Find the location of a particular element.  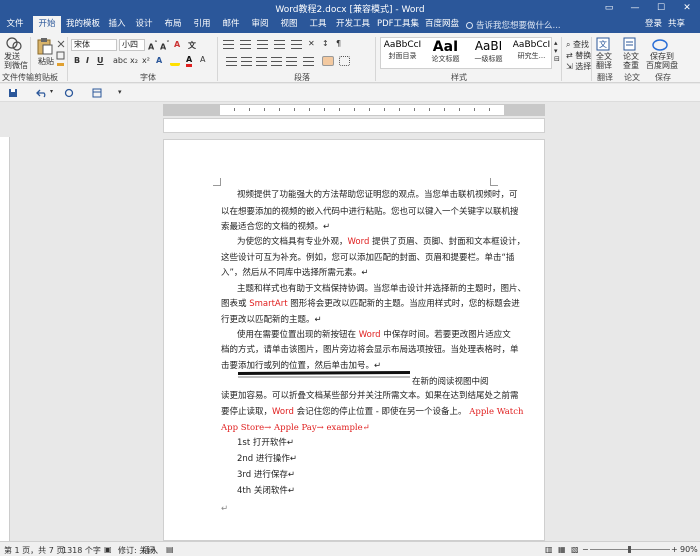

find-button: ⌕ 查找 is located at coordinates (577, 44).